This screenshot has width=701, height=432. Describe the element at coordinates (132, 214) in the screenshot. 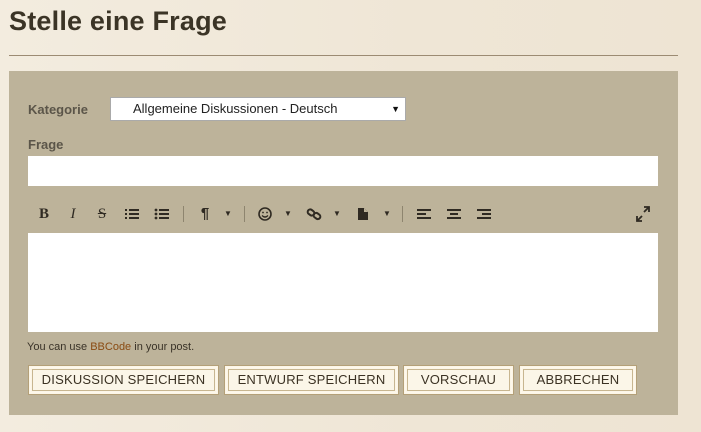

I see `ordered-list-icon` at that location.